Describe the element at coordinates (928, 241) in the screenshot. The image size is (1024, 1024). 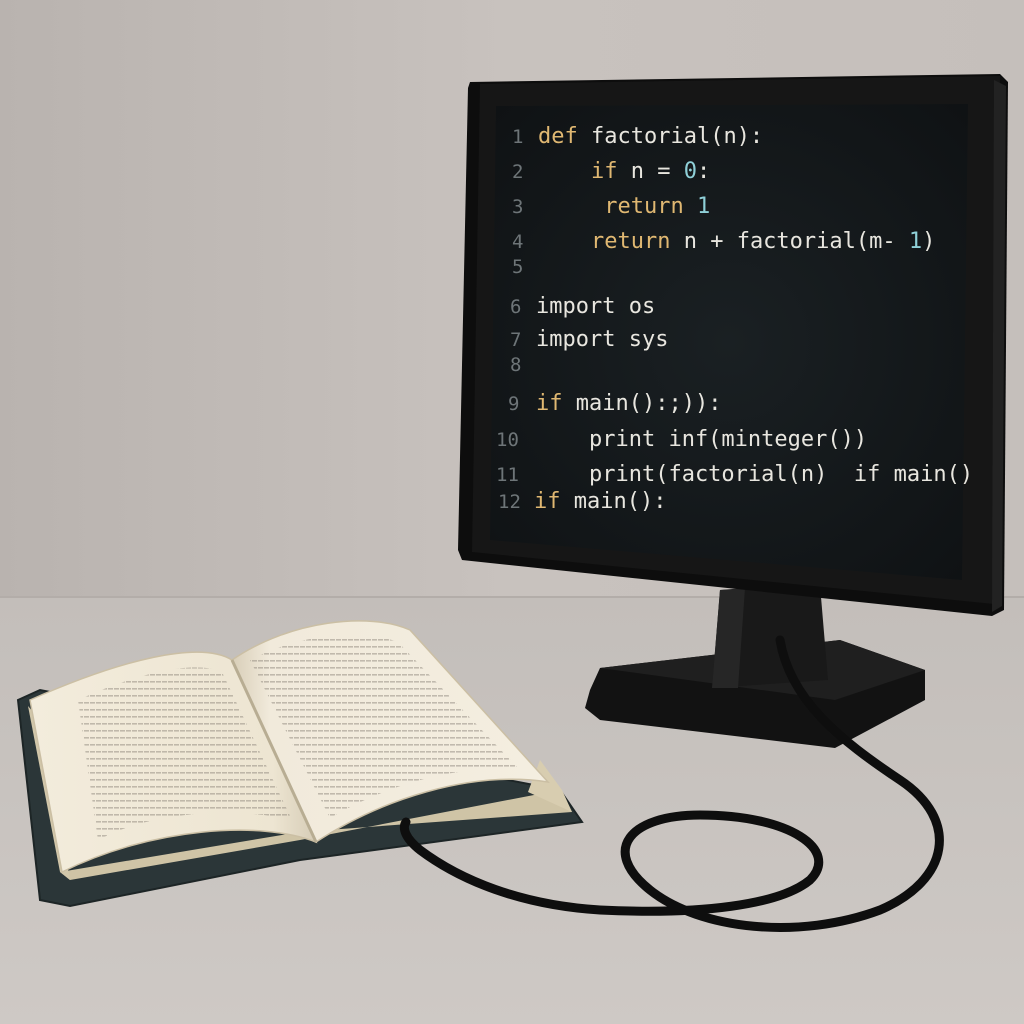
I see `code-text: )` at that location.